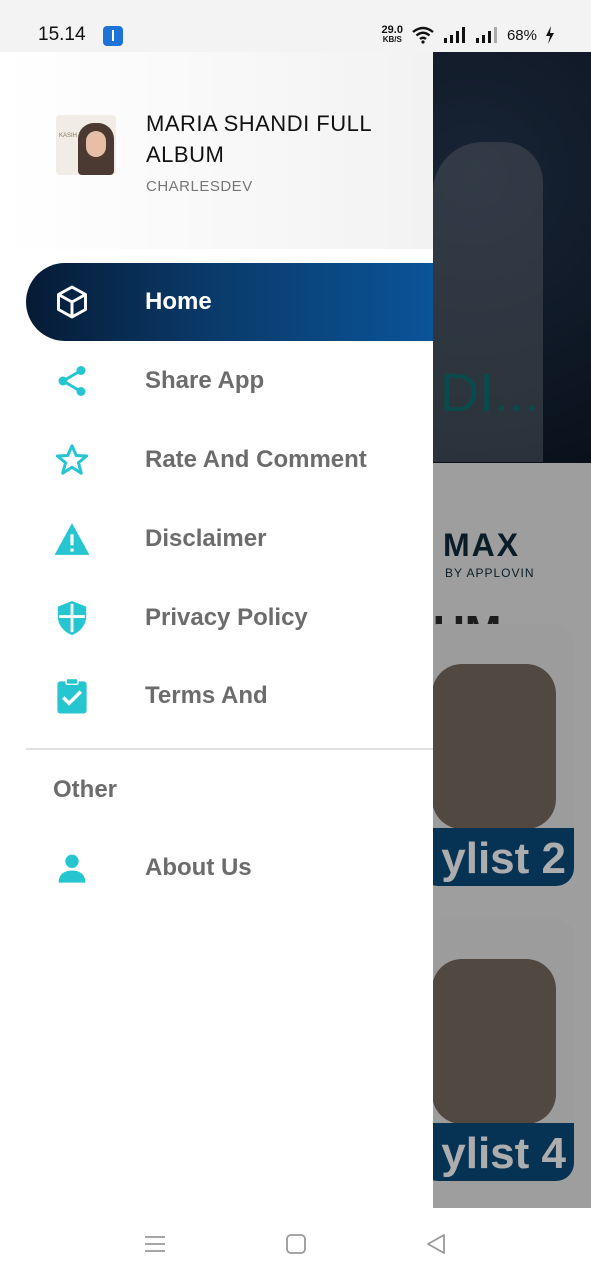  What do you see at coordinates (199, 186) in the screenshot?
I see `developer-name: CHARLESDEV` at bounding box center [199, 186].